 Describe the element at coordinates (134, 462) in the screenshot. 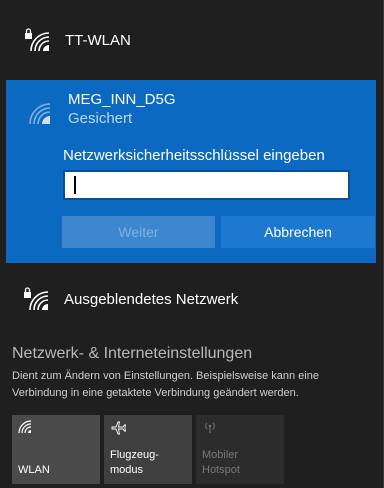

I see `tile-label: Flugzeug- modus` at that location.